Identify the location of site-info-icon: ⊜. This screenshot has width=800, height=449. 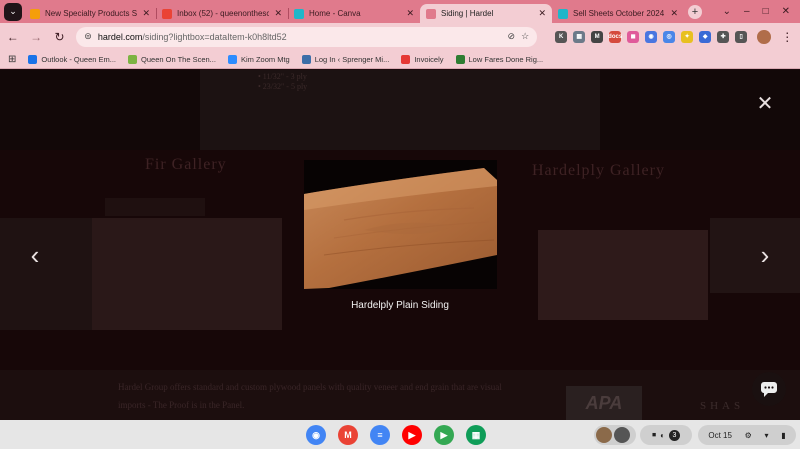
(88, 36).